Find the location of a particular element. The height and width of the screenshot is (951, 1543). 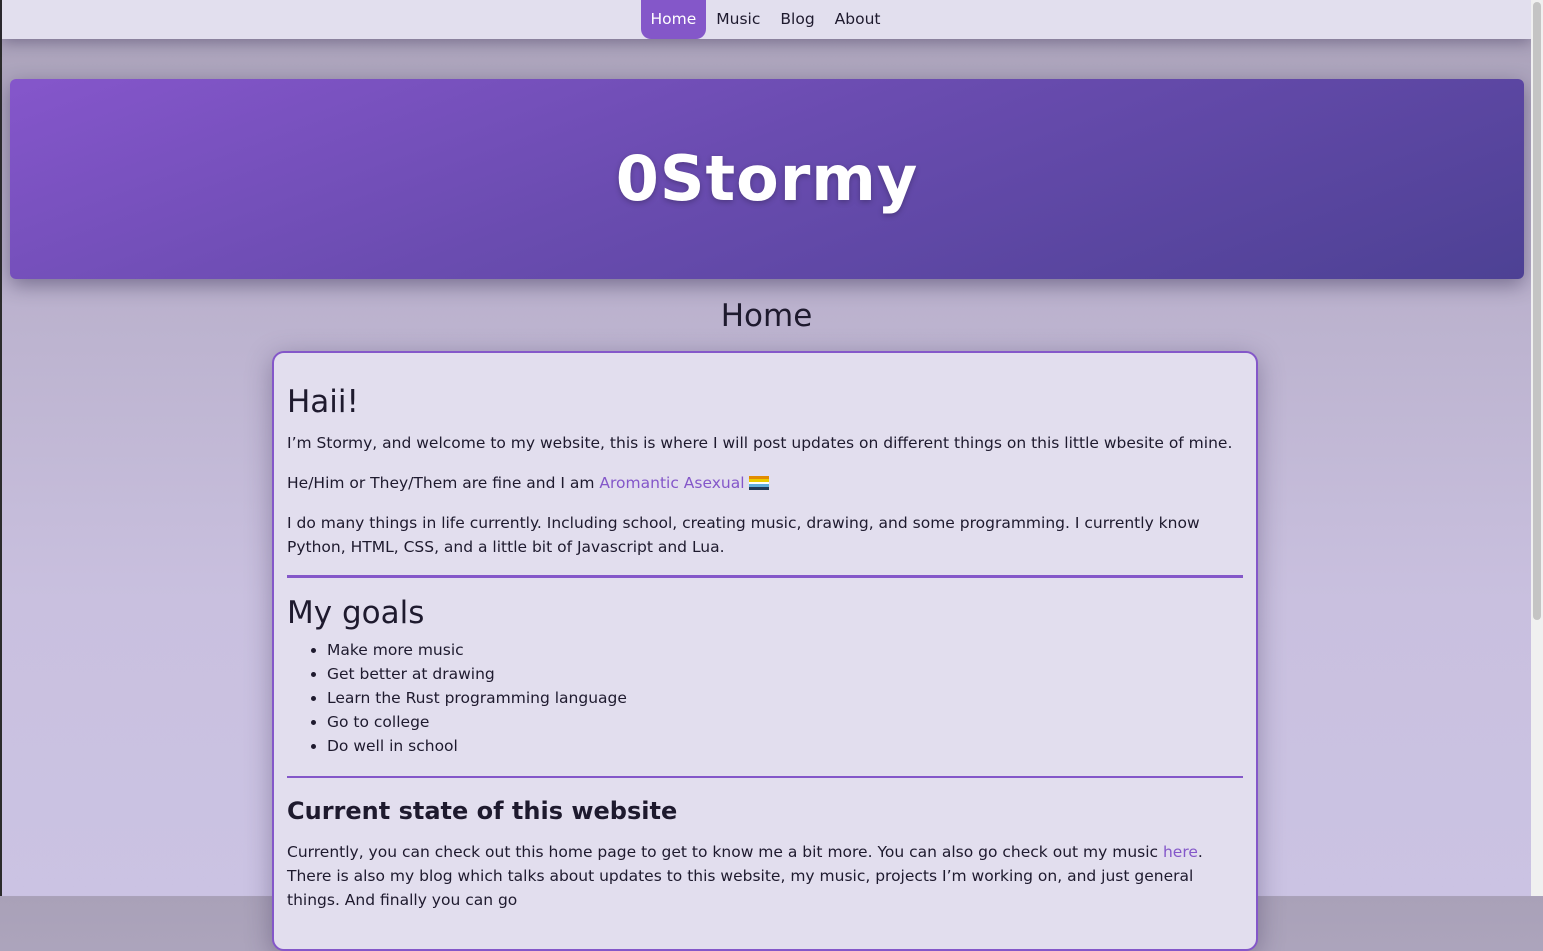

window-edge is located at coordinates (1, 448).